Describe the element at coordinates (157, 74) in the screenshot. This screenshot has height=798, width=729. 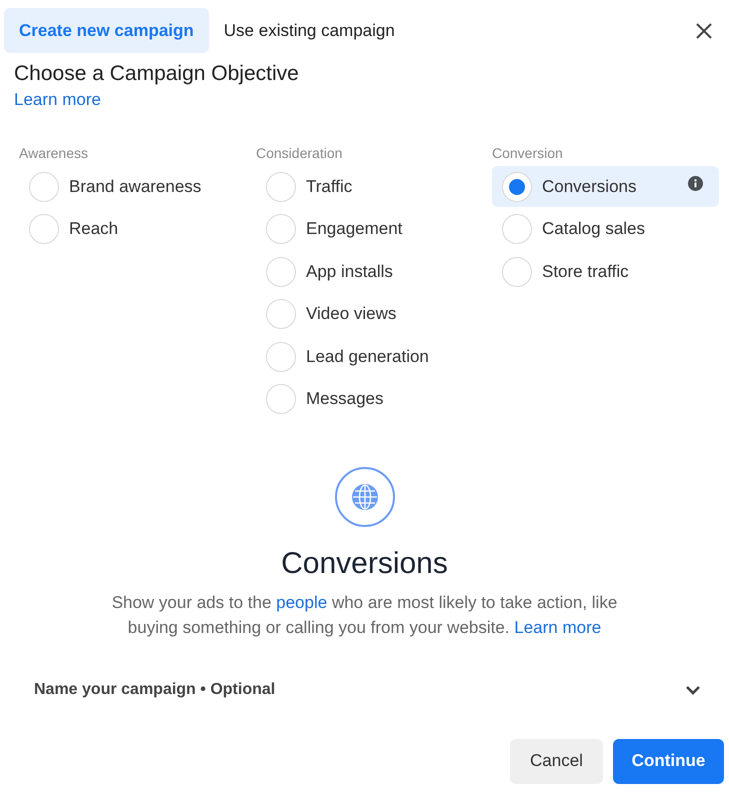
I see `dialog-title: Choose a Campaign Objective` at that location.